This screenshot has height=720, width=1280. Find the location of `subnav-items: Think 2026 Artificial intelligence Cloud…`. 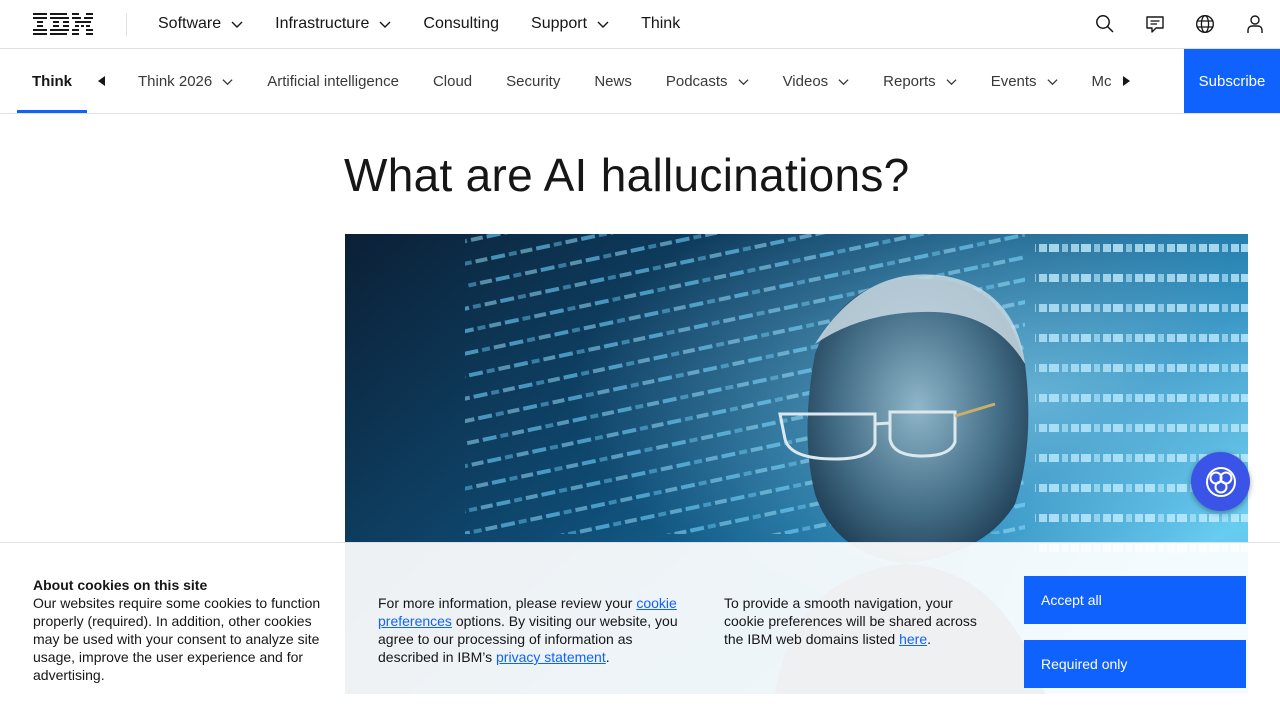

subnav-items: Think 2026 Artificial intelligence Cloud… is located at coordinates (616, 81).